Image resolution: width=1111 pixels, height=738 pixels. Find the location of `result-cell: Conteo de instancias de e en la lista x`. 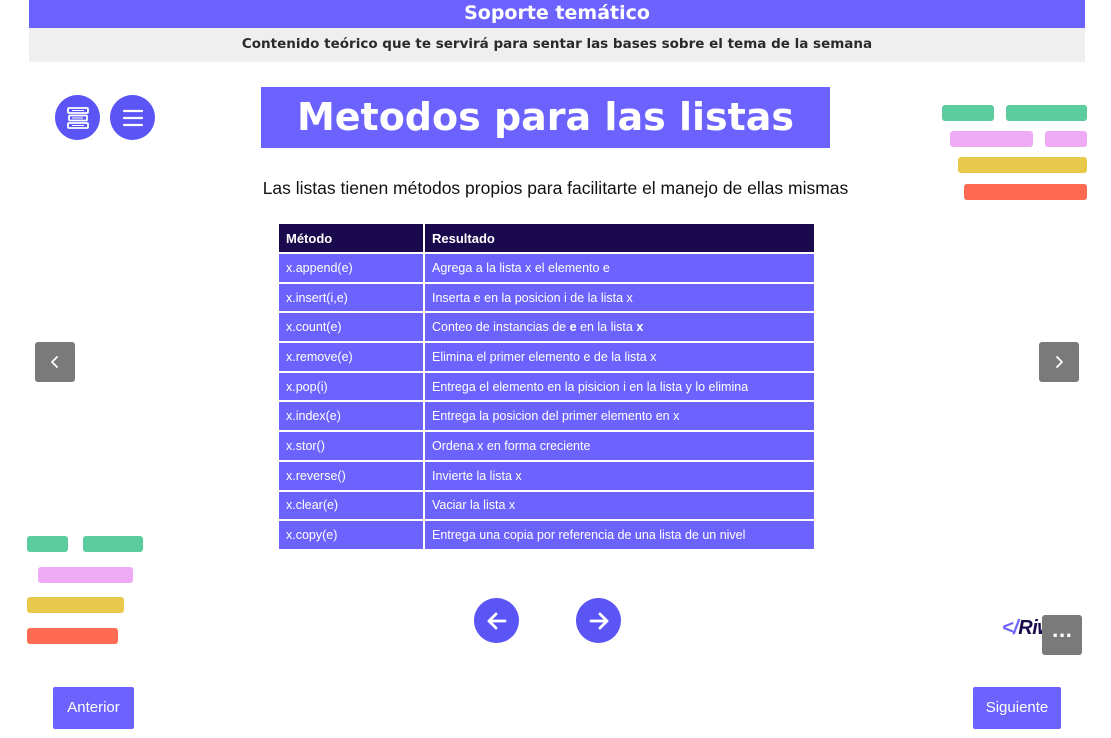

result-cell: Conteo de instancias de e en la lista x is located at coordinates (619, 328).